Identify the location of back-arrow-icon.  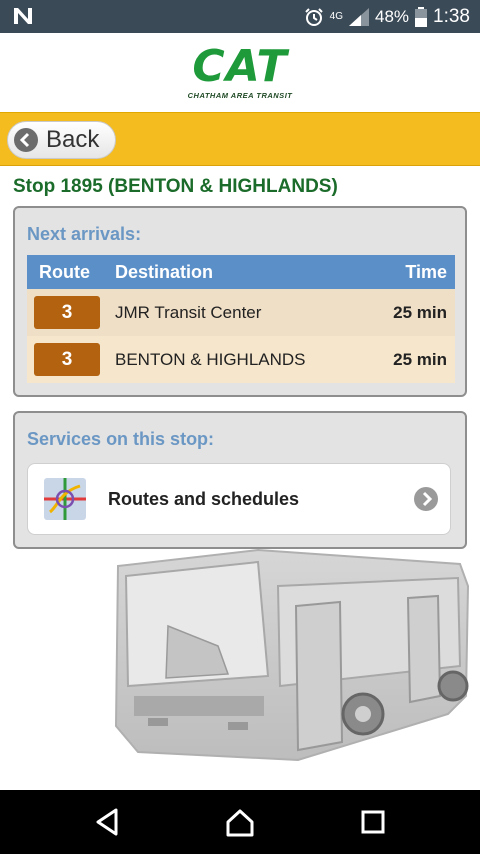
(26, 140).